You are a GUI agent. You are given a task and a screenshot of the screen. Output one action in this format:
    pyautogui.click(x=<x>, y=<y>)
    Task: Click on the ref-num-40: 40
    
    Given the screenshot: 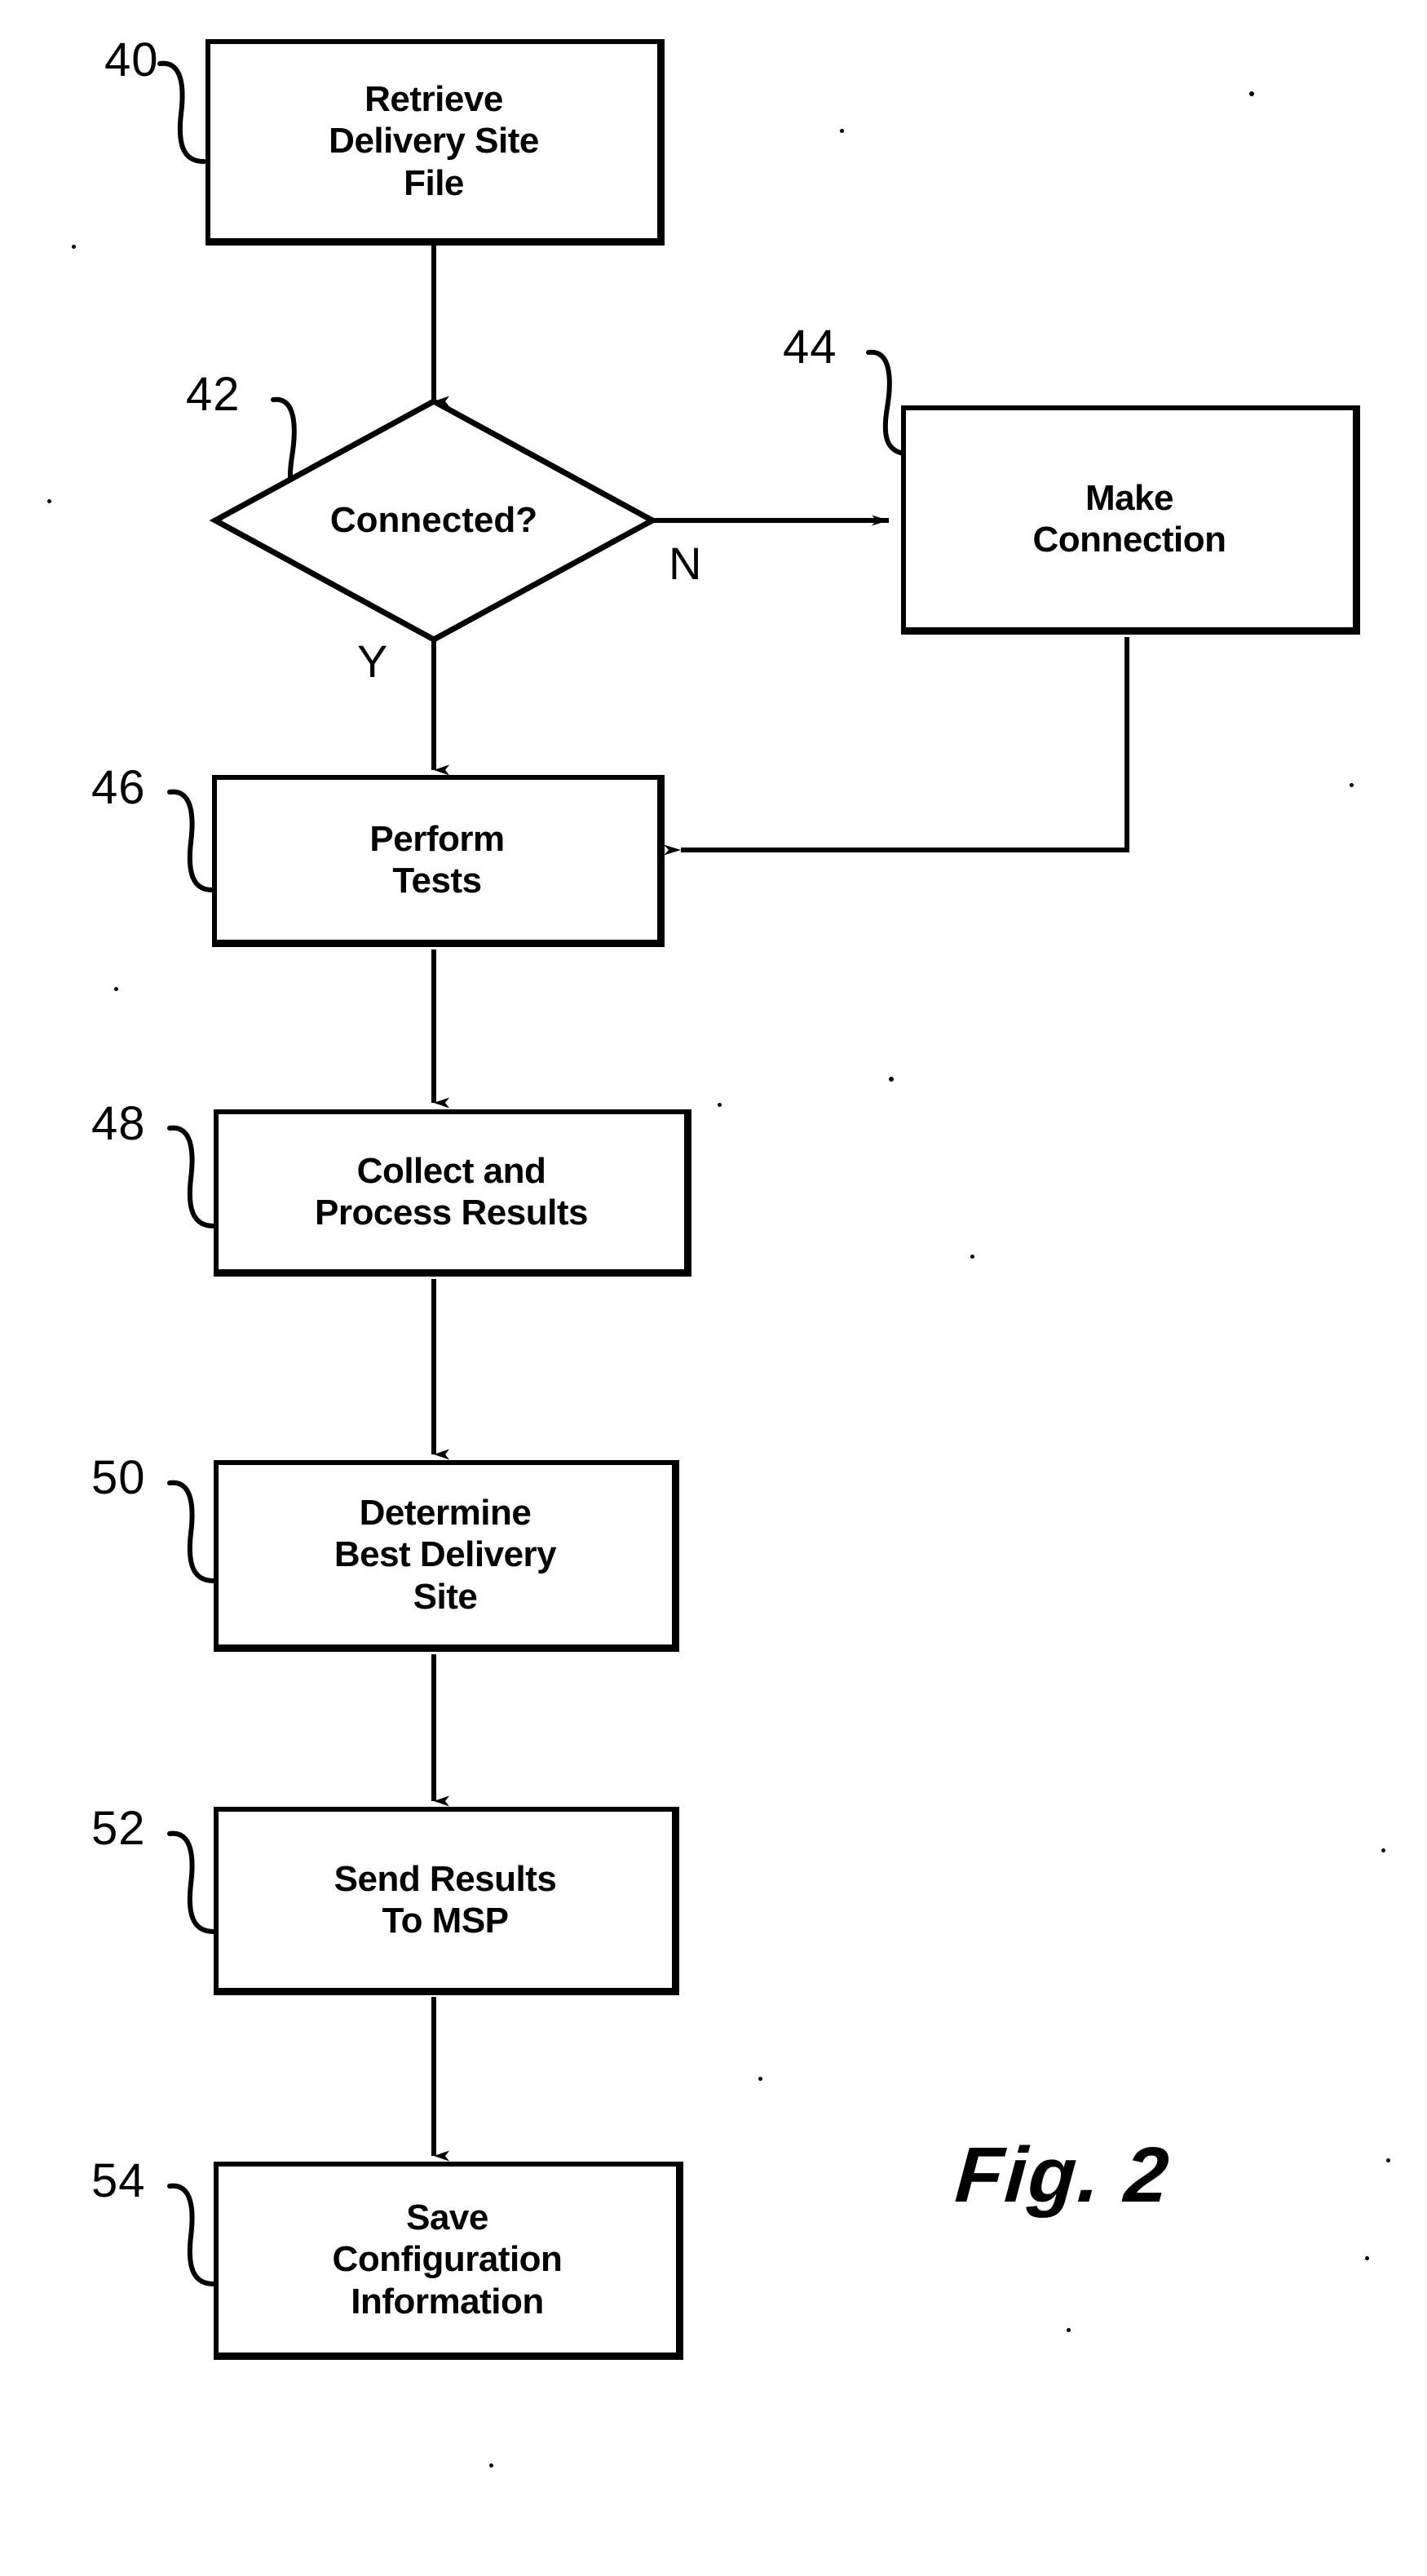 What is the action you would take?
    pyautogui.click(x=131, y=59)
    